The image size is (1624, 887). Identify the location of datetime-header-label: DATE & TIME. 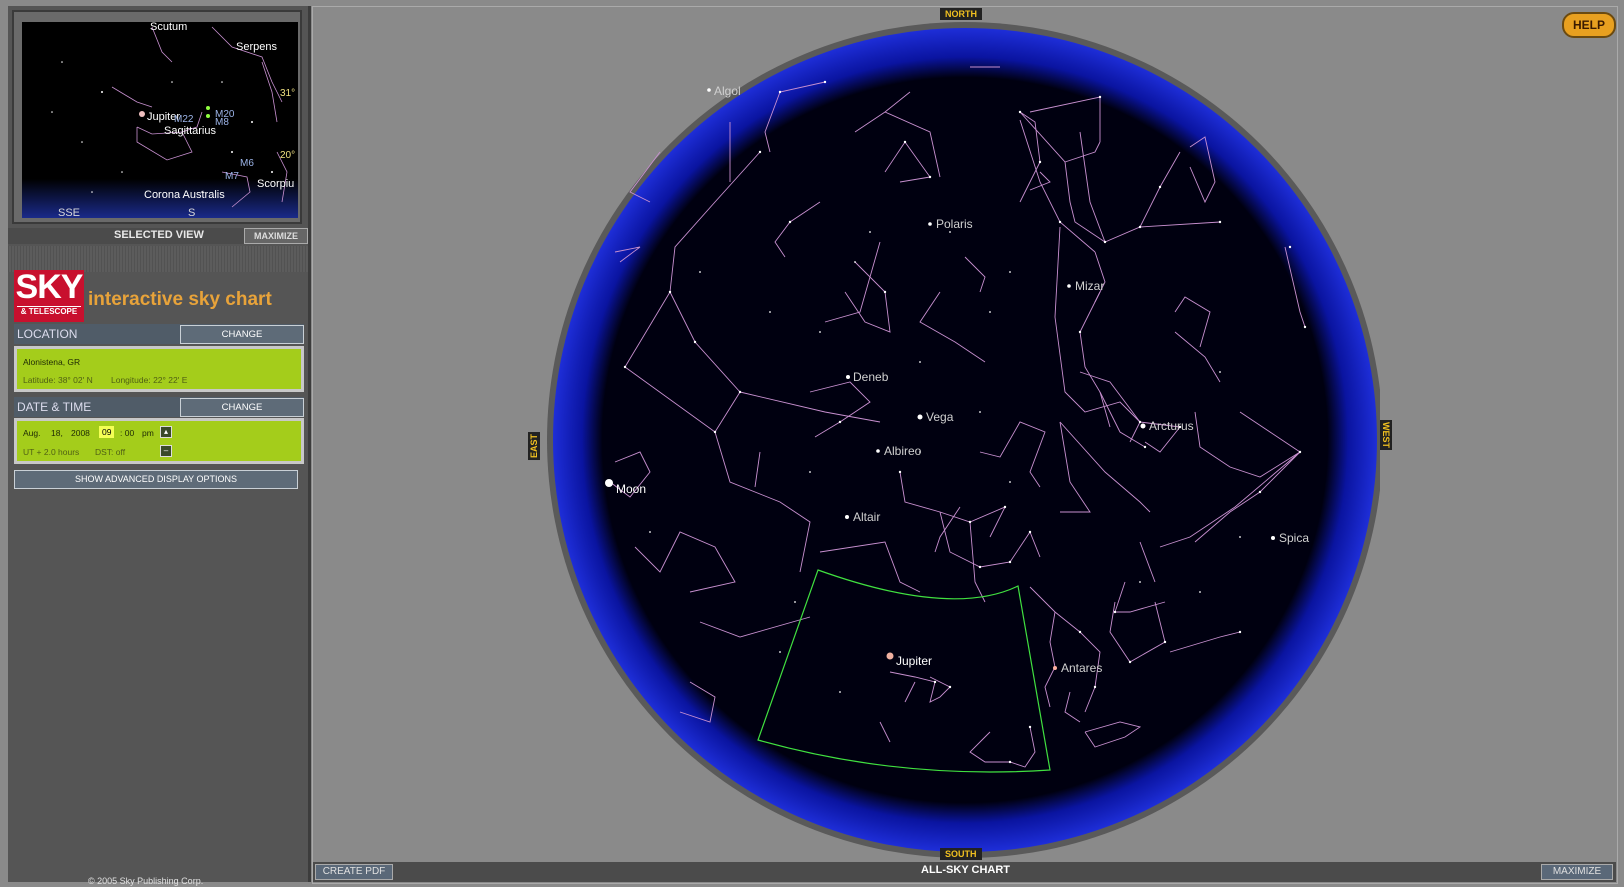
(54, 407).